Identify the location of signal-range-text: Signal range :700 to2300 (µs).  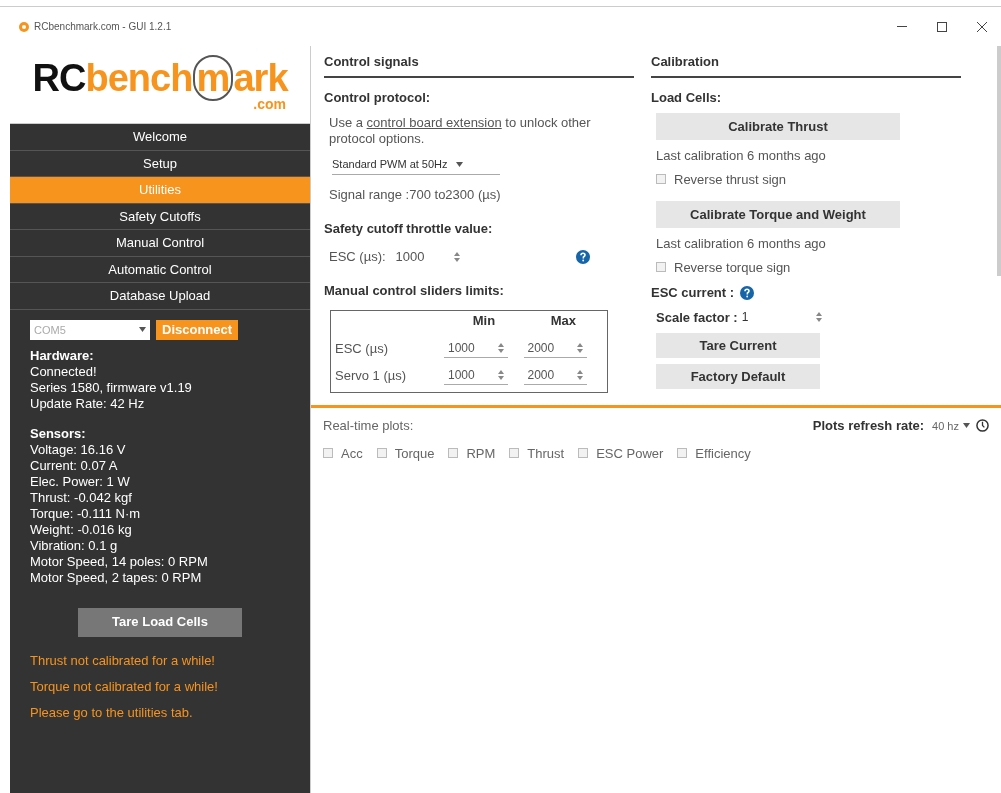
(415, 195).